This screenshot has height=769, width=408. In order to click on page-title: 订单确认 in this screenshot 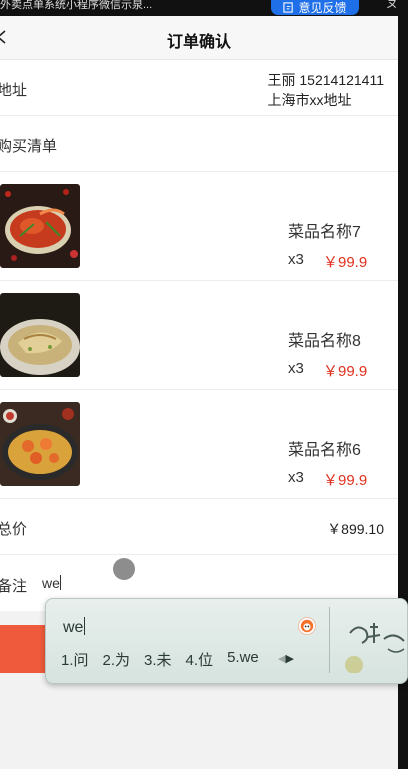, I will do `click(198, 42)`.